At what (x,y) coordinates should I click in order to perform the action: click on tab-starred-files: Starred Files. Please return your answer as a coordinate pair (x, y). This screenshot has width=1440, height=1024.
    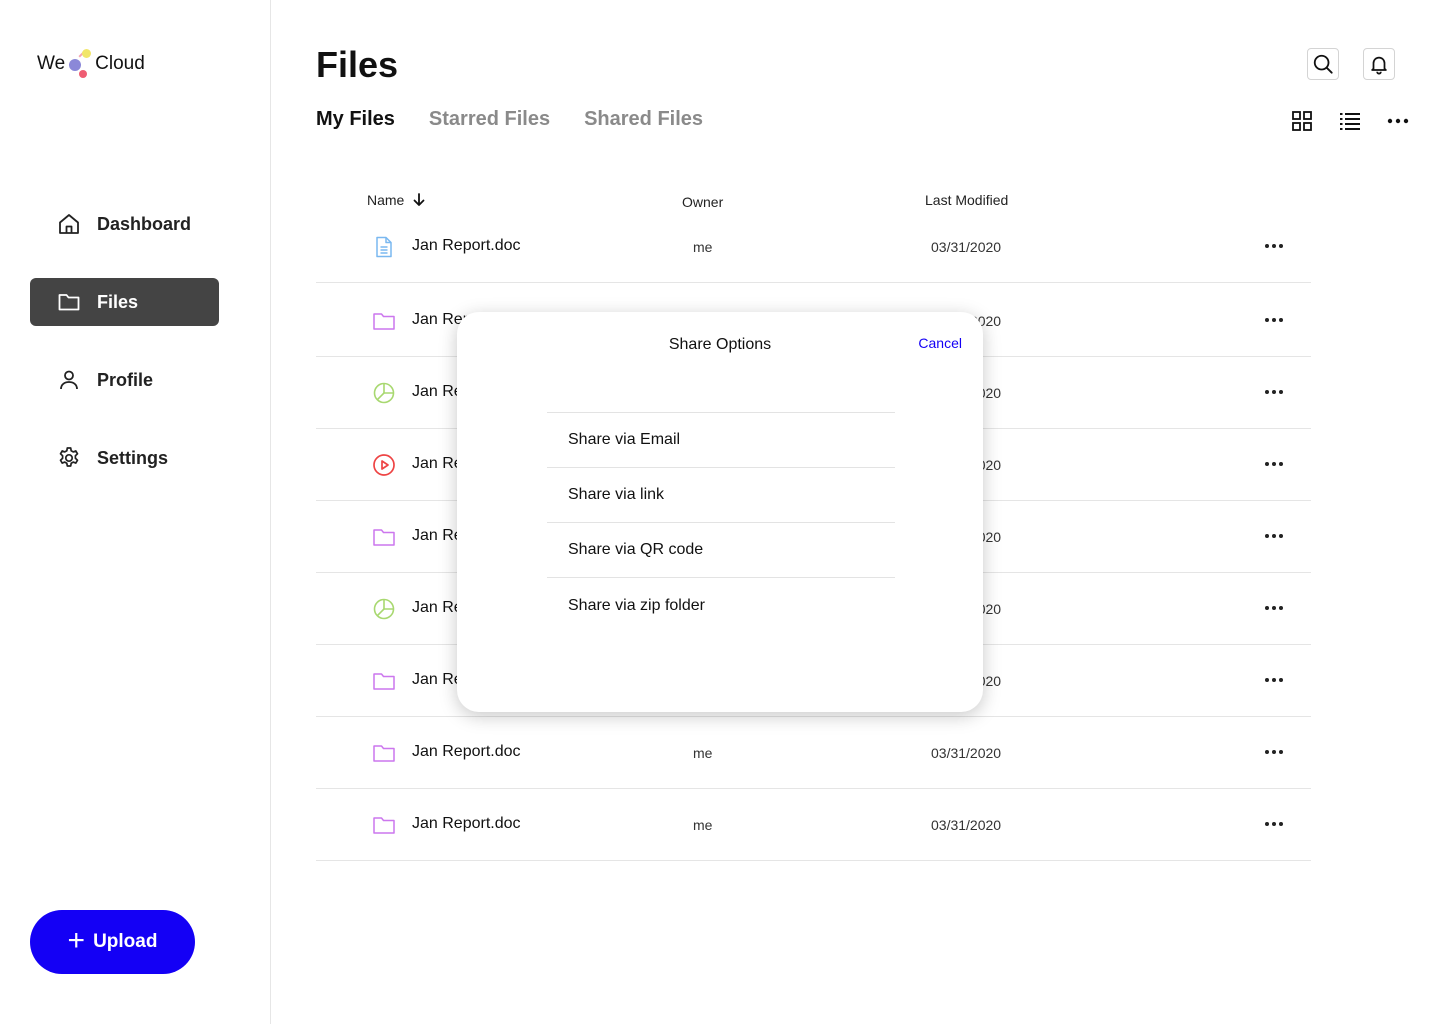
    Looking at the image, I should click on (489, 119).